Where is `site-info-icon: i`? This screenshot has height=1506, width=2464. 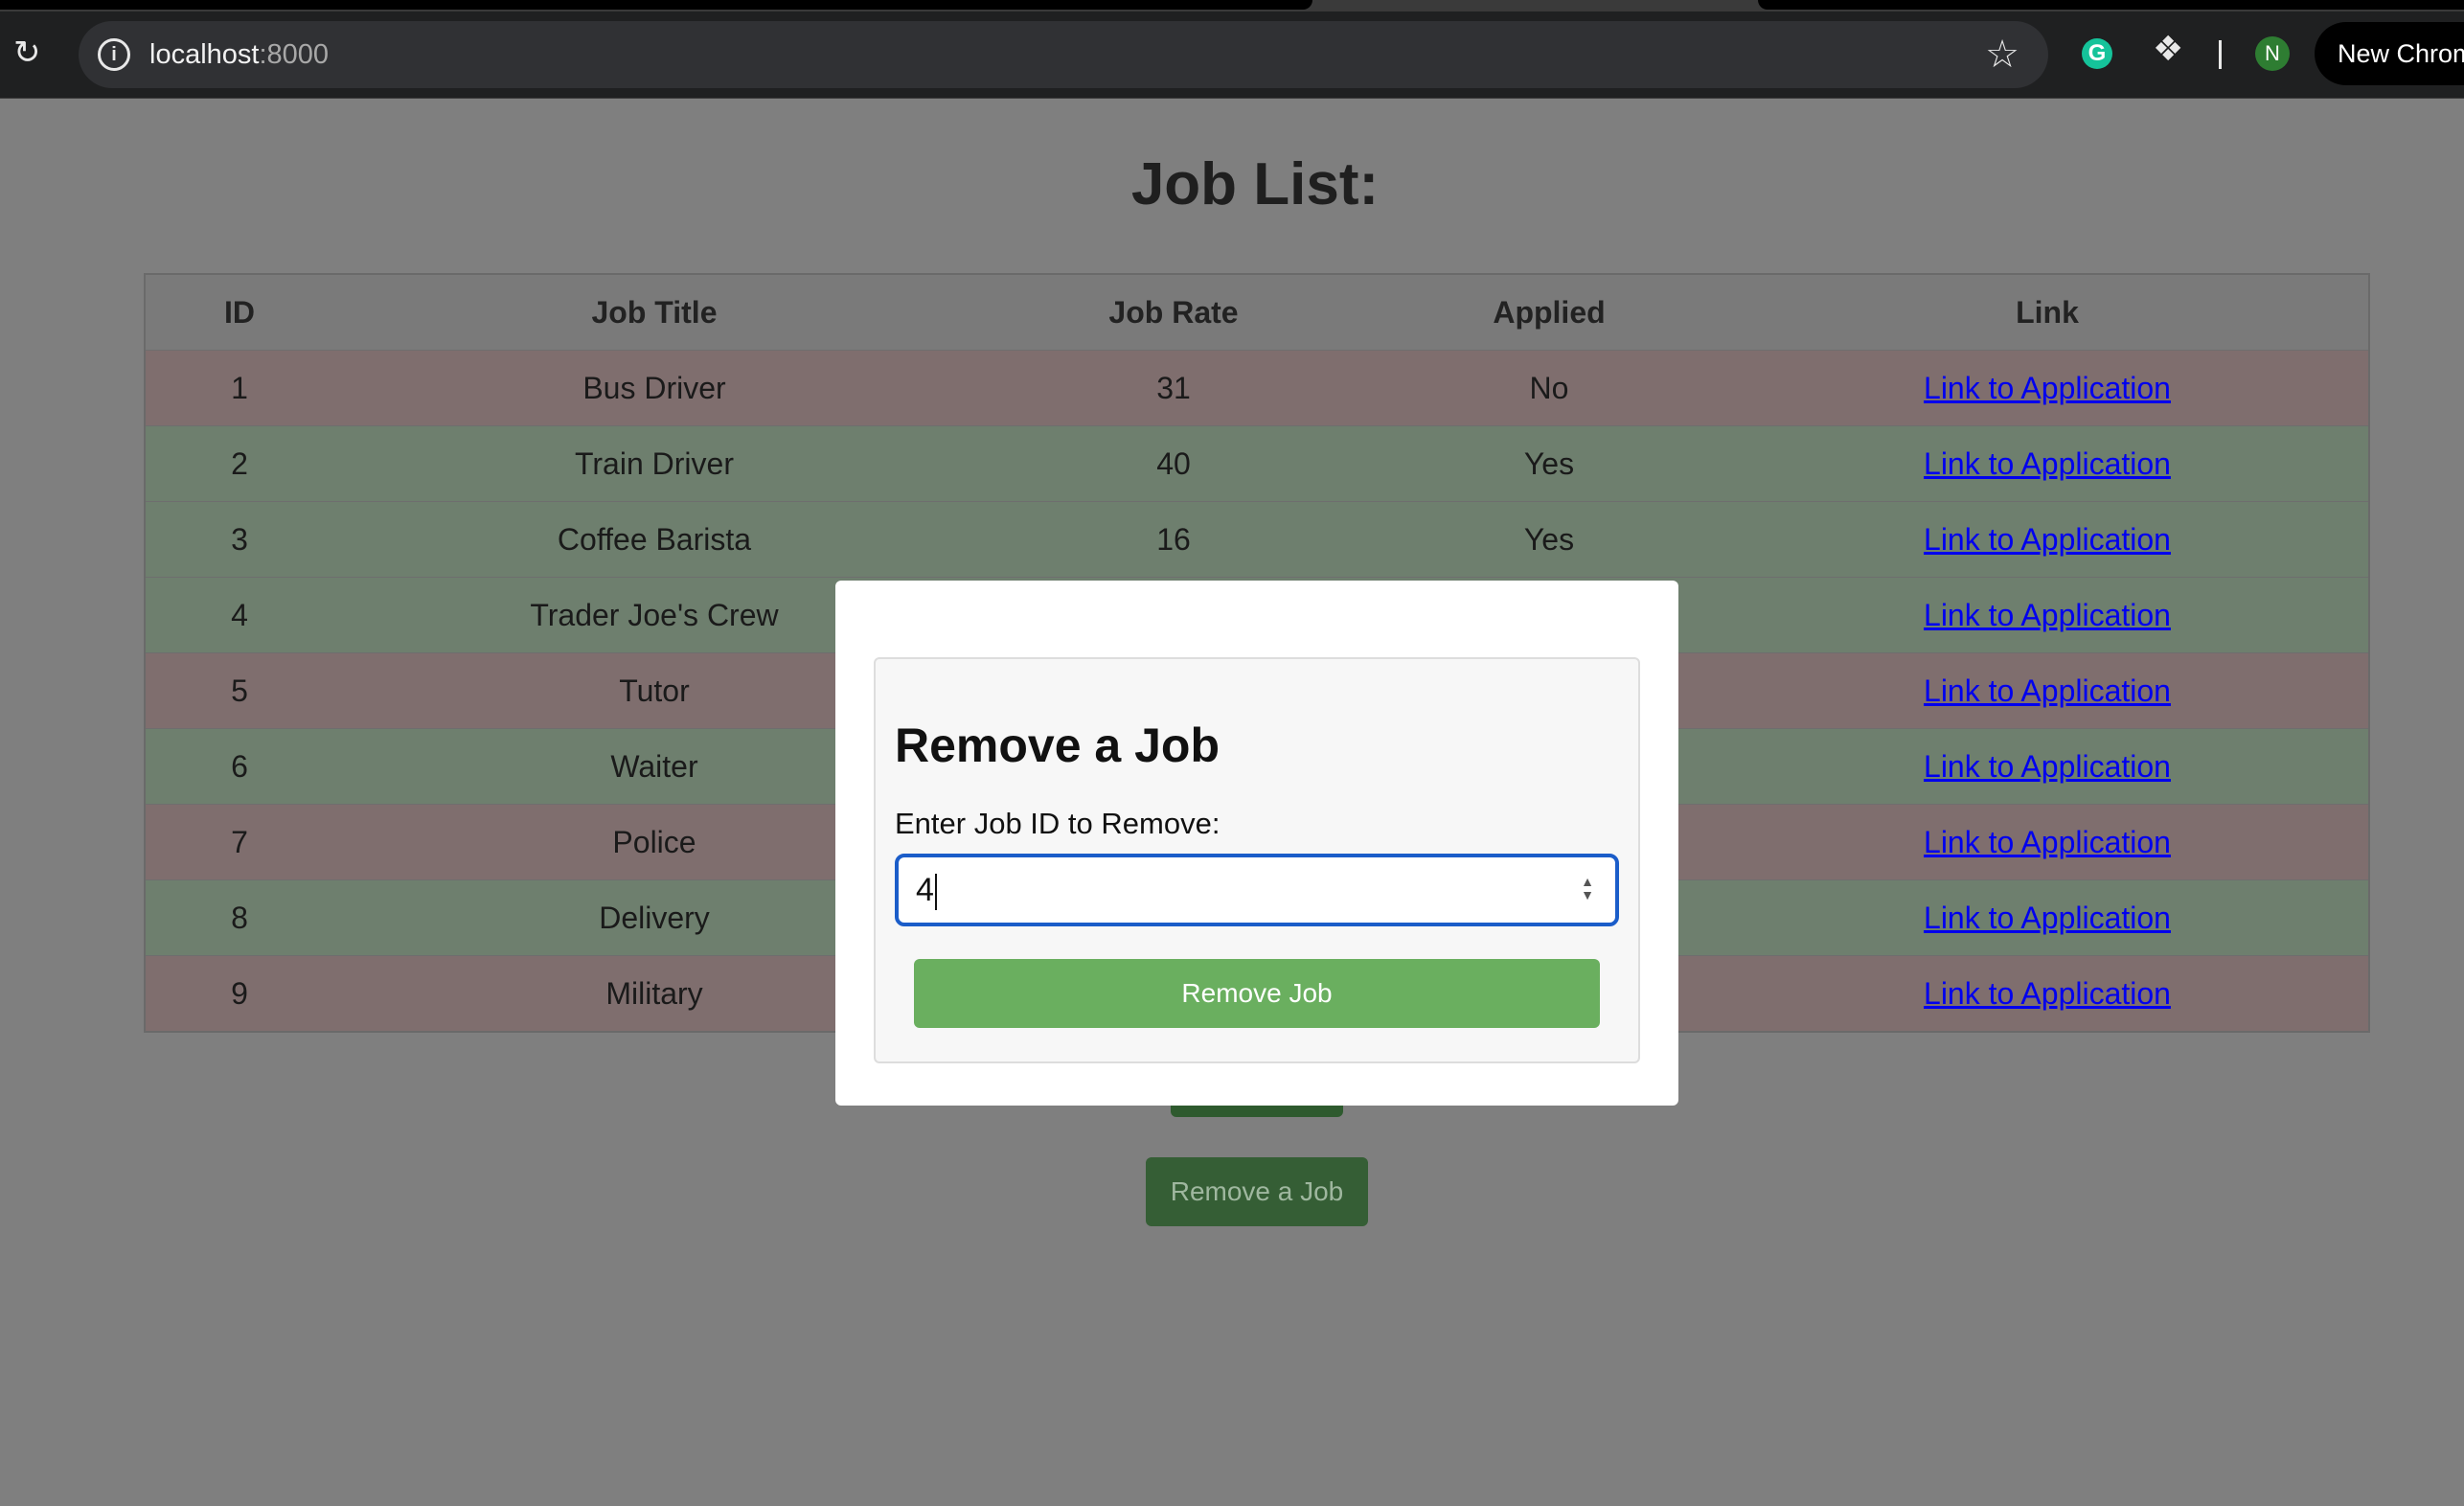 site-info-icon: i is located at coordinates (114, 54).